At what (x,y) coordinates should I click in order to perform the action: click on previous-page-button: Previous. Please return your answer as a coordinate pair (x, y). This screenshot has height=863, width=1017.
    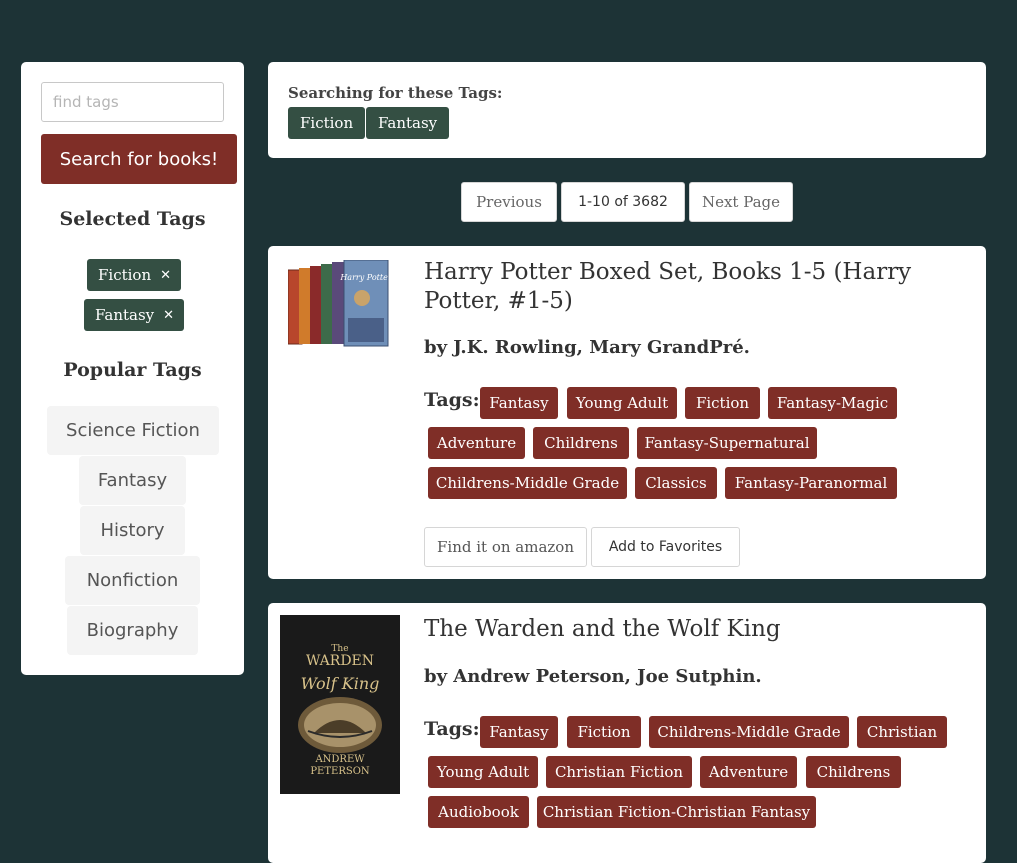
    Looking at the image, I should click on (509, 202).